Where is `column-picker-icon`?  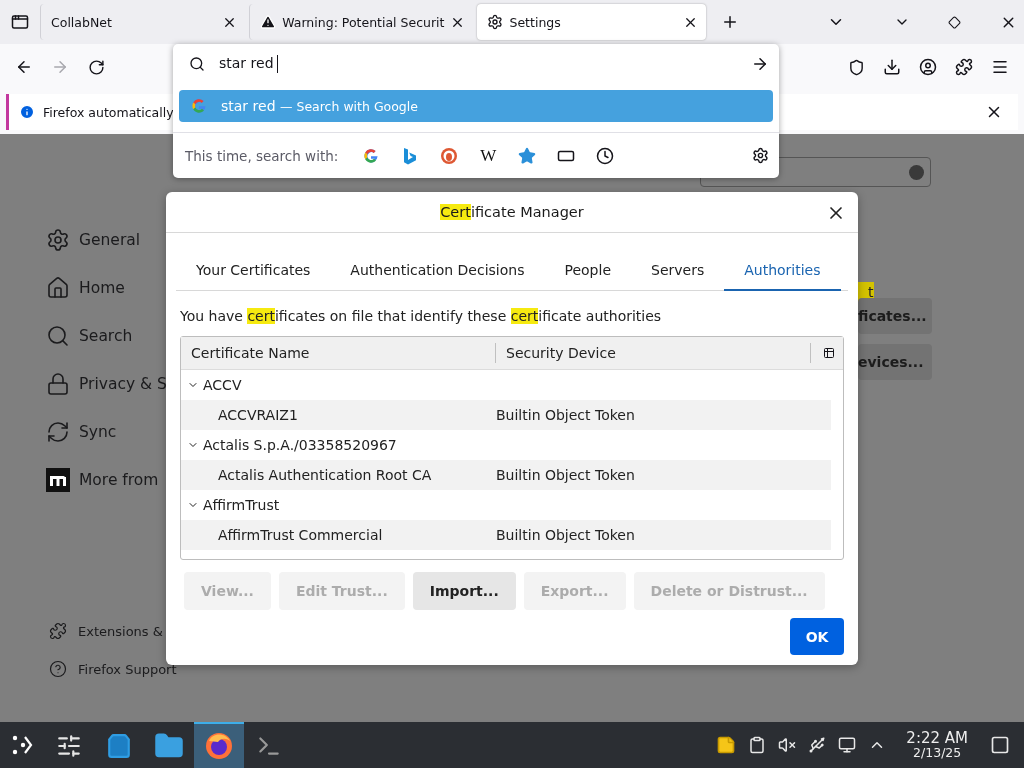
column-picker-icon is located at coordinates (829, 353).